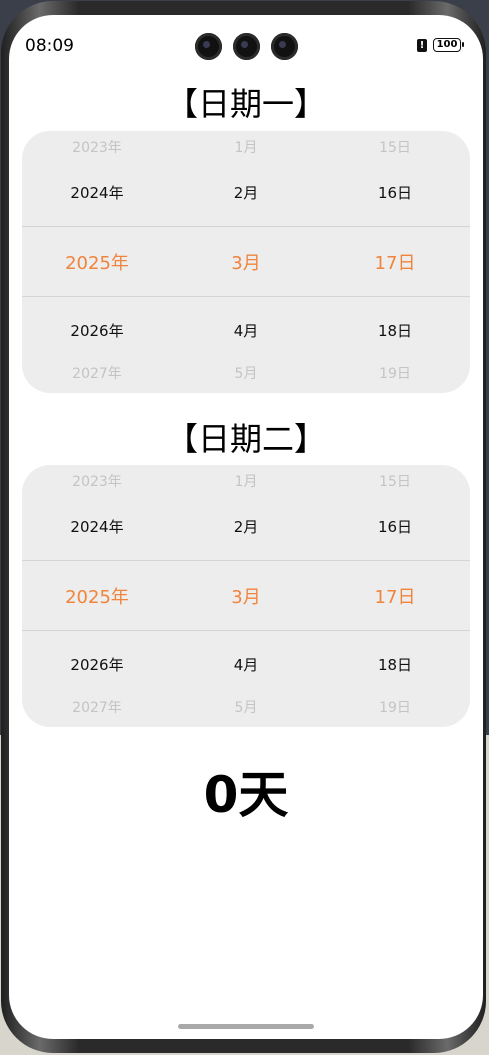 This screenshot has height=1055, width=489. I want to click on status-bar: 08:09 ! 100, so click(246, 45).